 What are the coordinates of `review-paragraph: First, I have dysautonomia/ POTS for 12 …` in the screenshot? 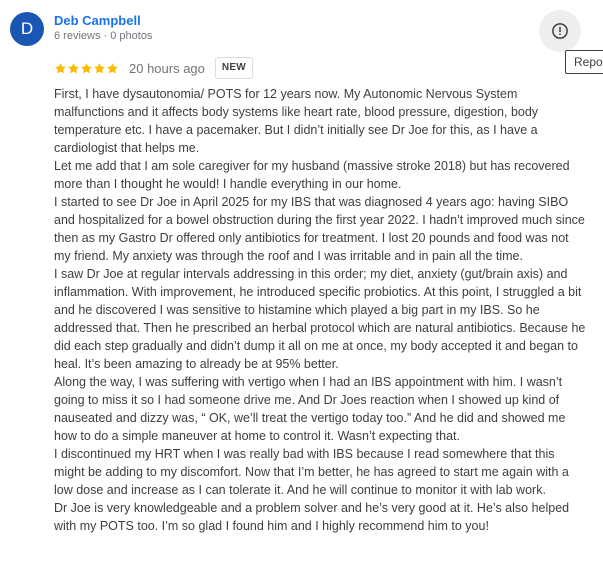 It's located at (296, 121).